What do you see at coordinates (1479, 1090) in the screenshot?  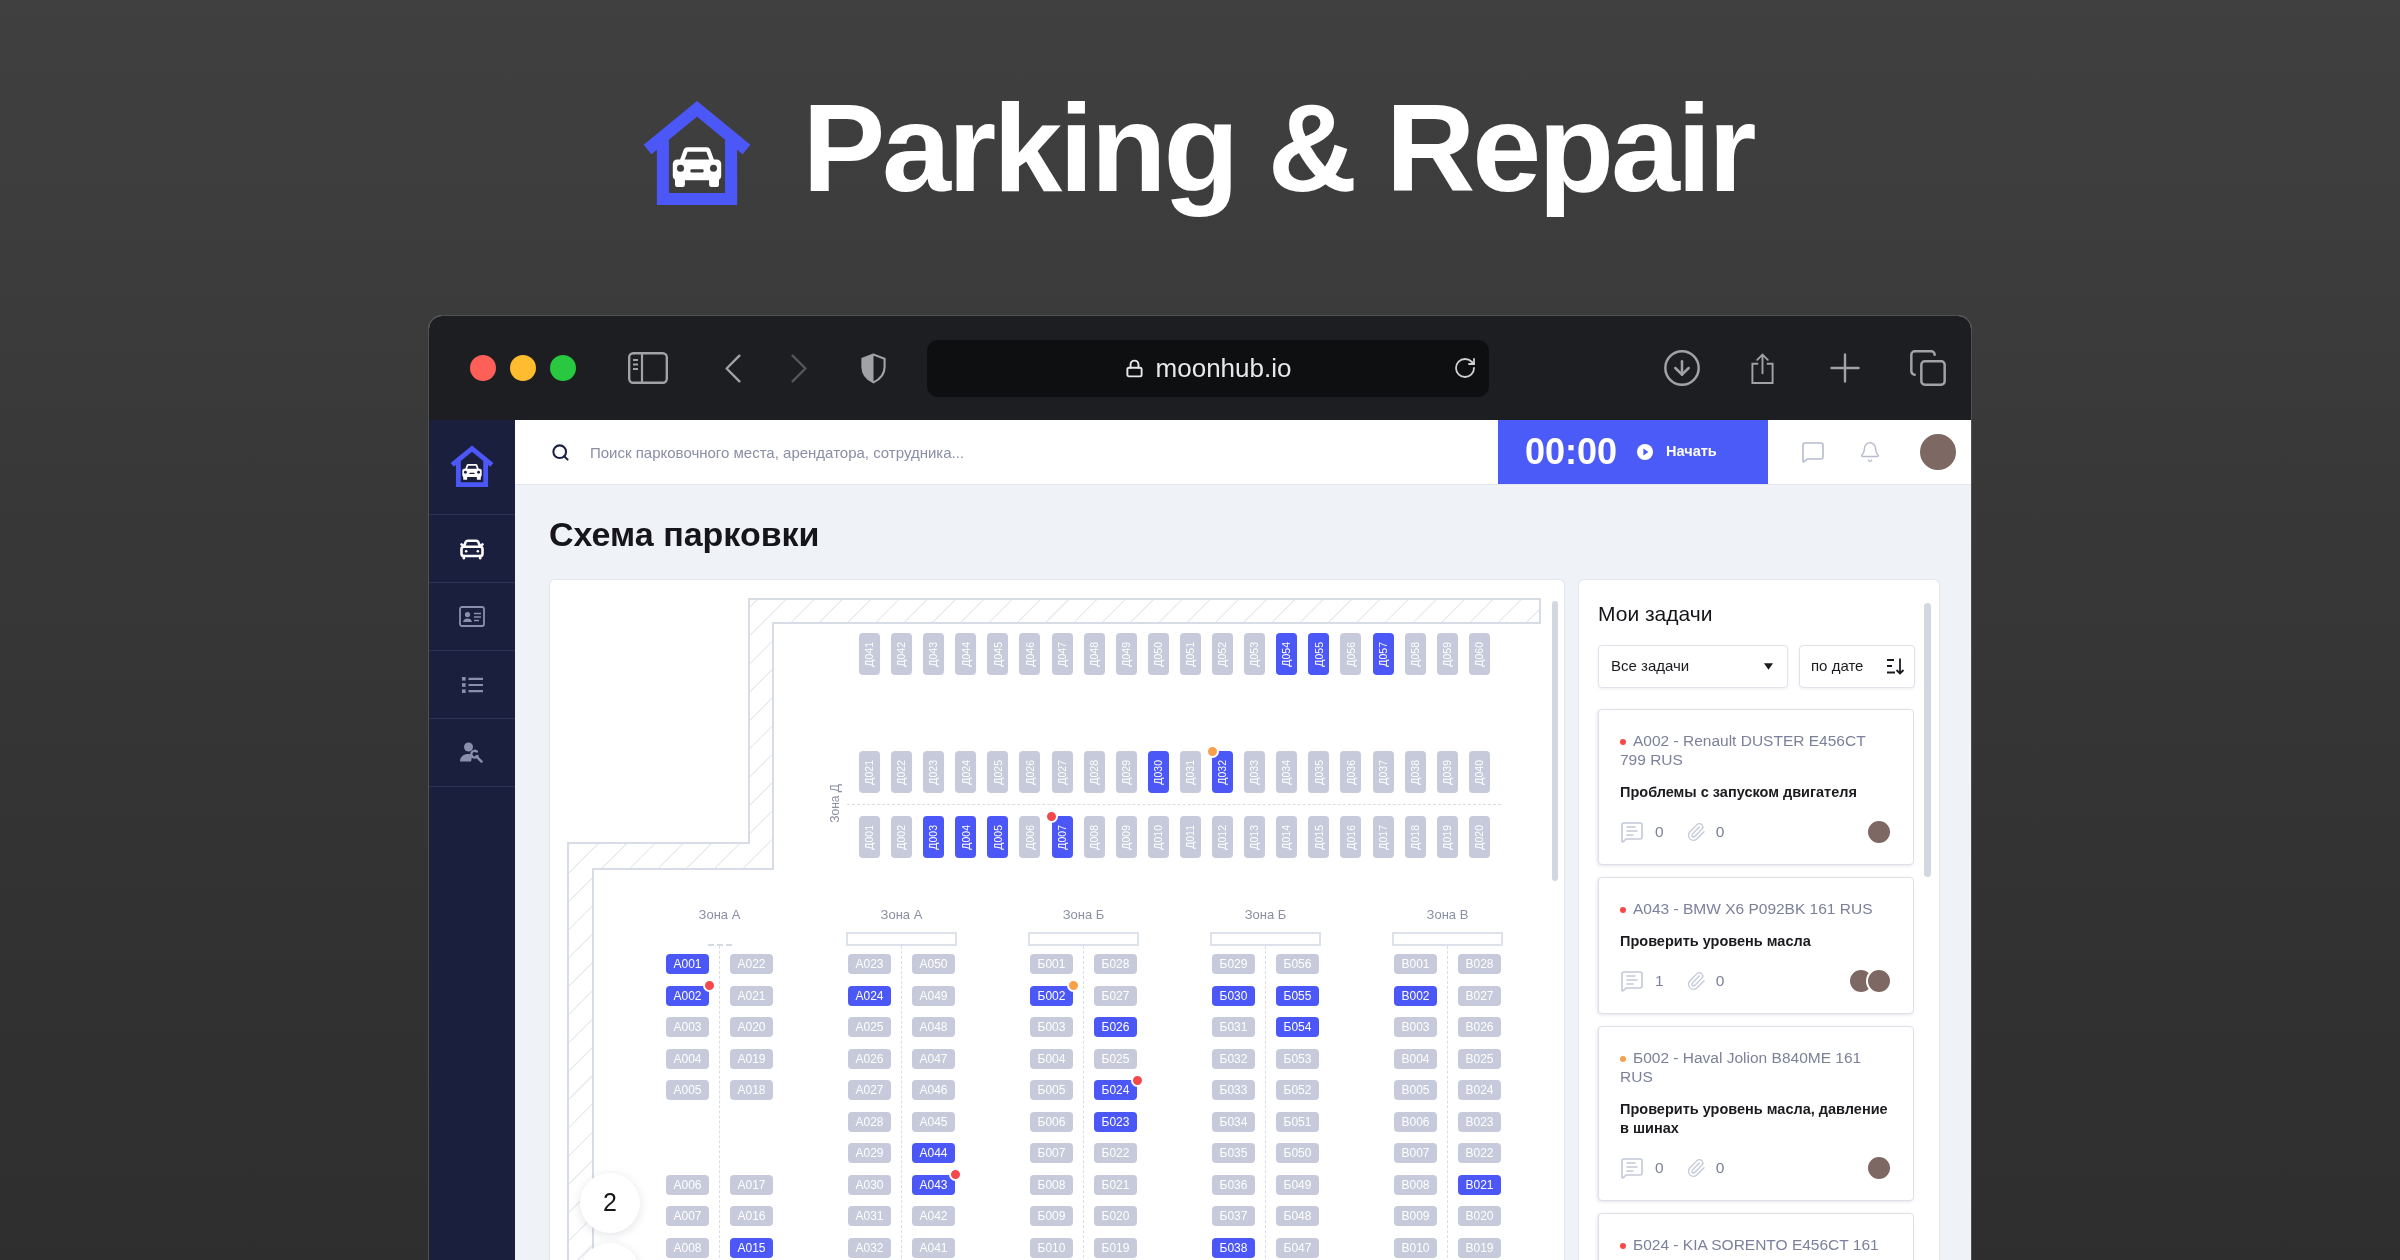 I see `parking-spot: В024` at bounding box center [1479, 1090].